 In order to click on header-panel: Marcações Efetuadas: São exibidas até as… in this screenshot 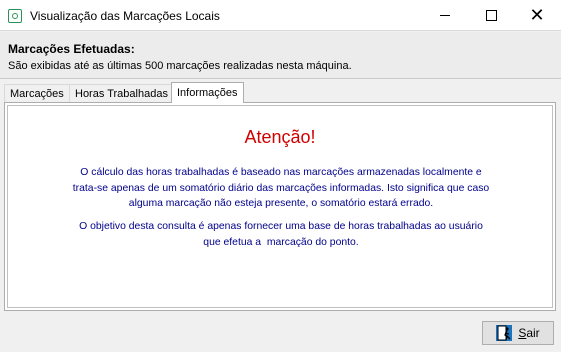, I will do `click(280, 55)`.